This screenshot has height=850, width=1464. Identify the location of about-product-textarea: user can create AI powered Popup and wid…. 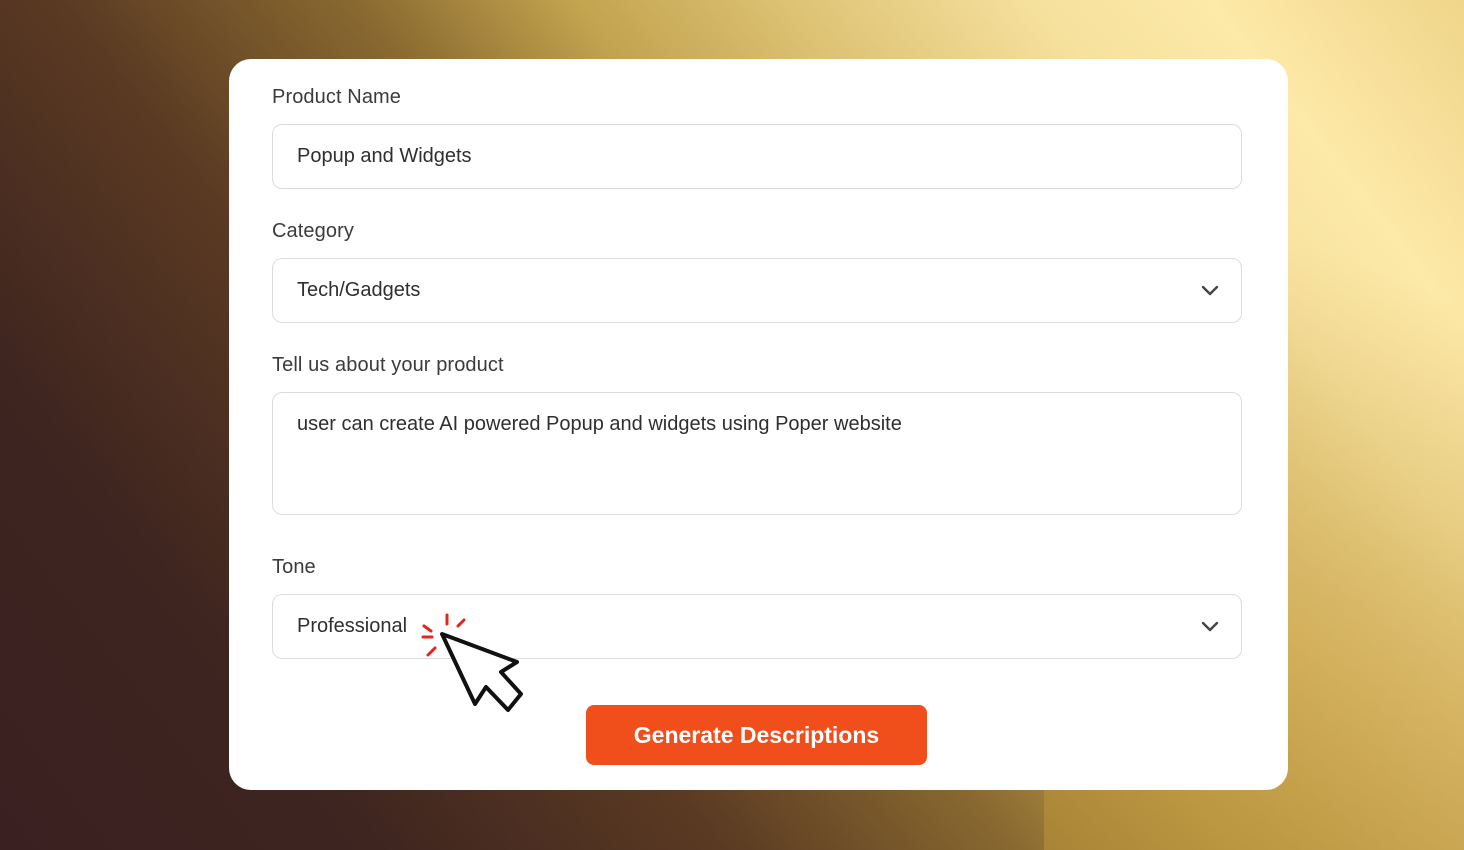
(757, 453).